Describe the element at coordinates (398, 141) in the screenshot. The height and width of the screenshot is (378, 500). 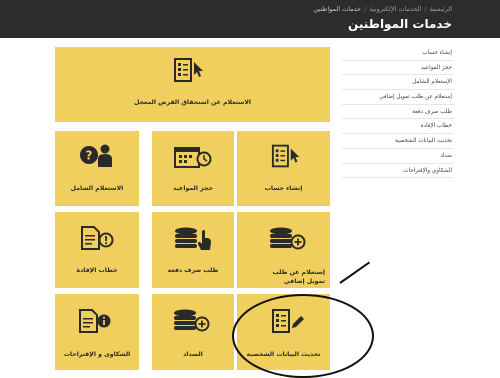
I see `sidebar-item-update-personal-data: تحديث البيانات الشخصية` at that location.